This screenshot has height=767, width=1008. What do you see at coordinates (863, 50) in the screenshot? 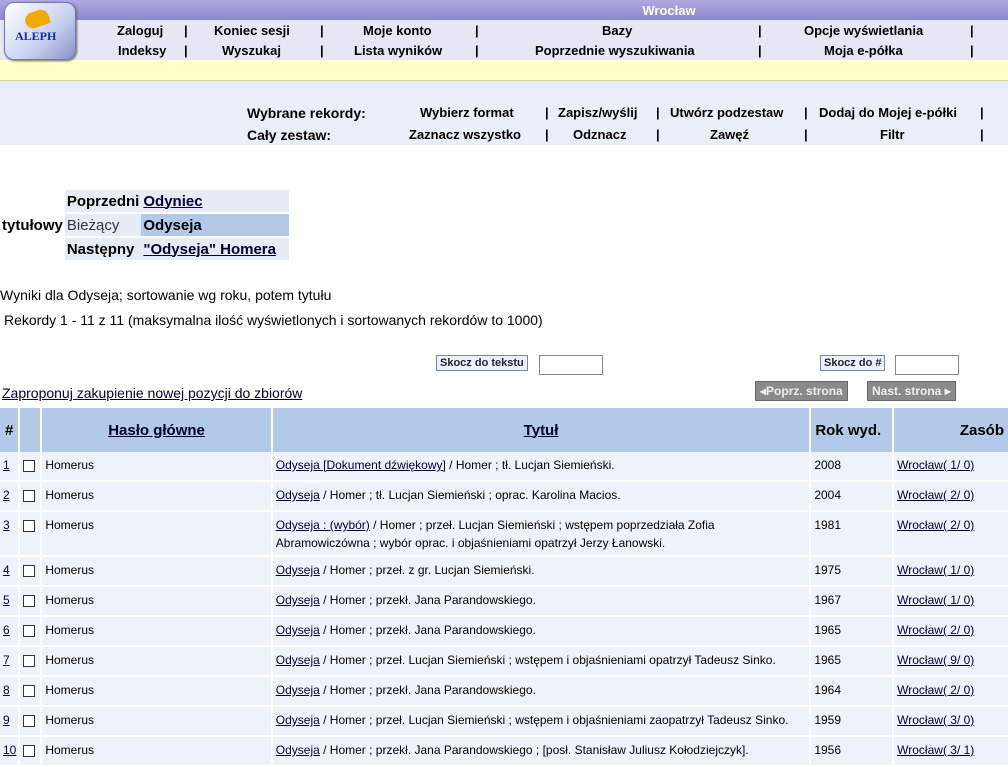
I see `nav-e-shelf: Moja e-półka` at bounding box center [863, 50].